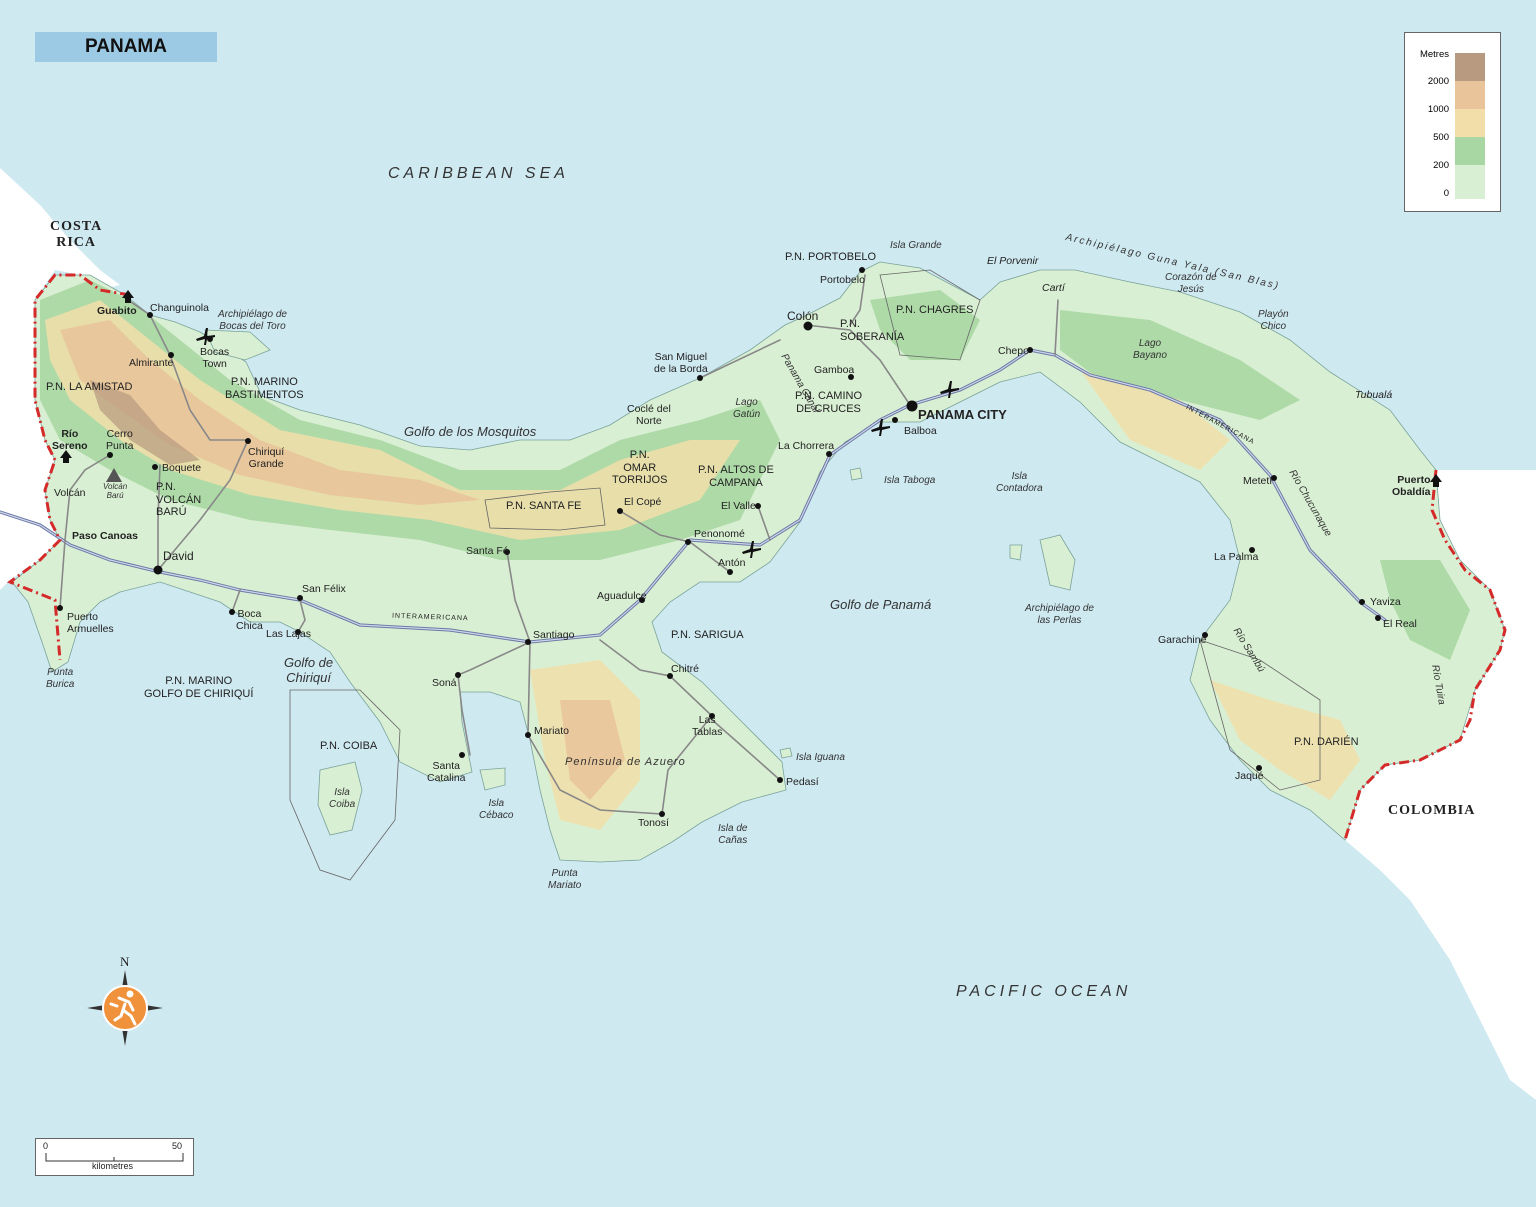 The height and width of the screenshot is (1207, 1536). What do you see at coordinates (747, 408) in the screenshot?
I see `lago-gatun-label: Lago Gatún` at bounding box center [747, 408].